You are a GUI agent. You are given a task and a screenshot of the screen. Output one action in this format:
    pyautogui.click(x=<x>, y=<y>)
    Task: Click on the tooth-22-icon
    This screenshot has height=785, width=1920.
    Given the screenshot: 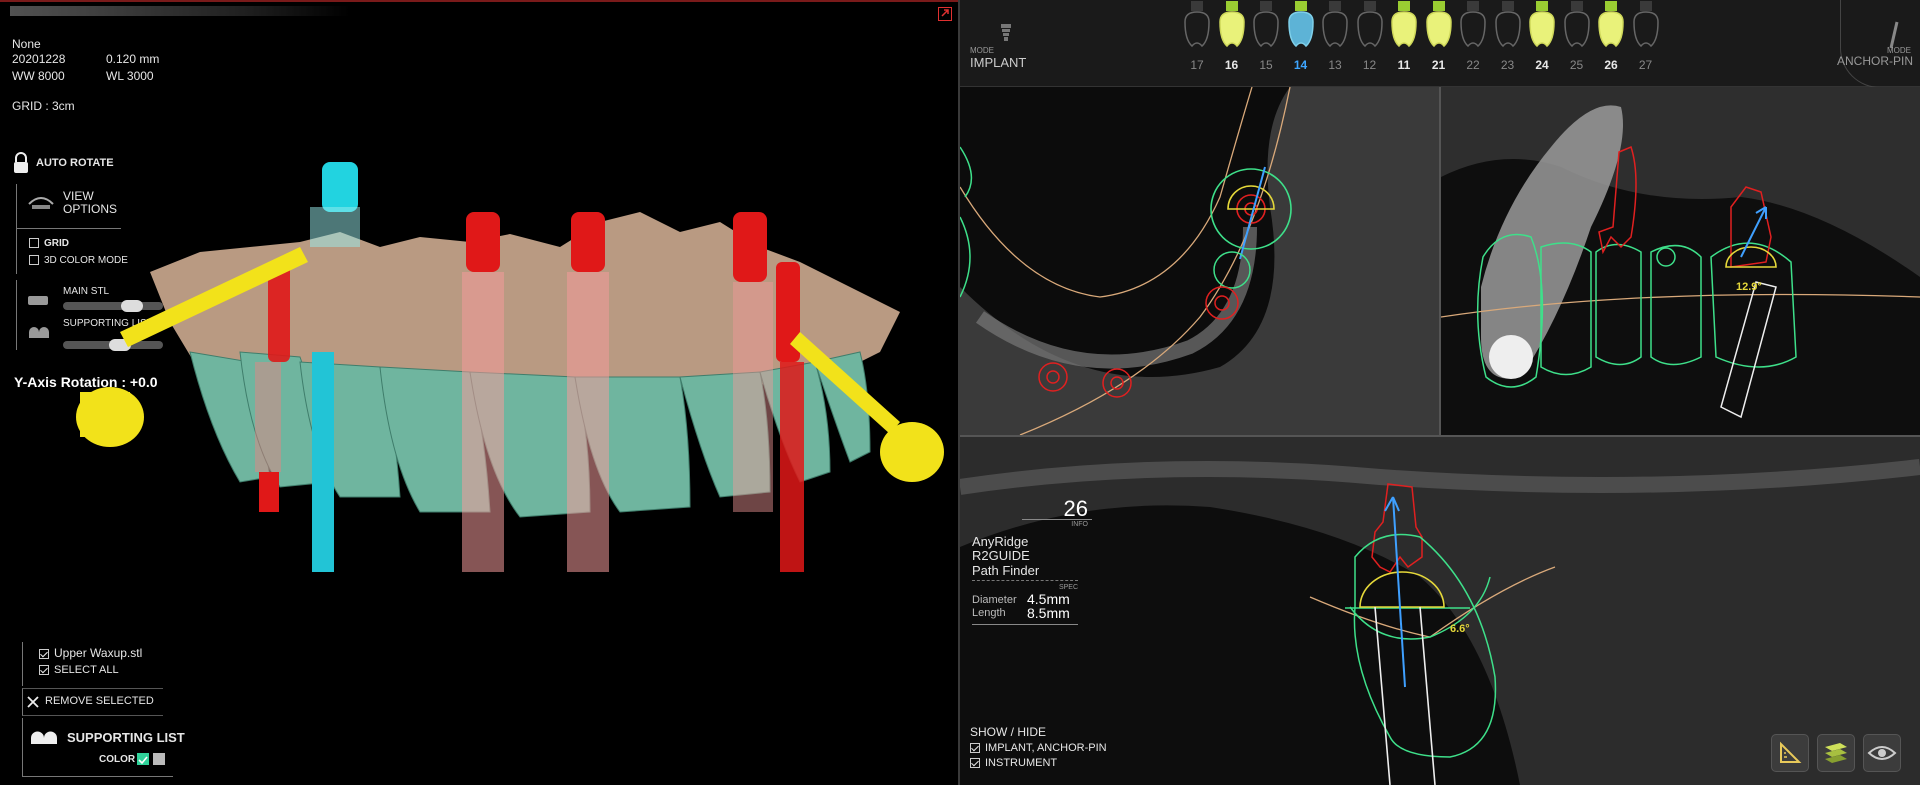 What is the action you would take?
    pyautogui.click(x=1473, y=24)
    